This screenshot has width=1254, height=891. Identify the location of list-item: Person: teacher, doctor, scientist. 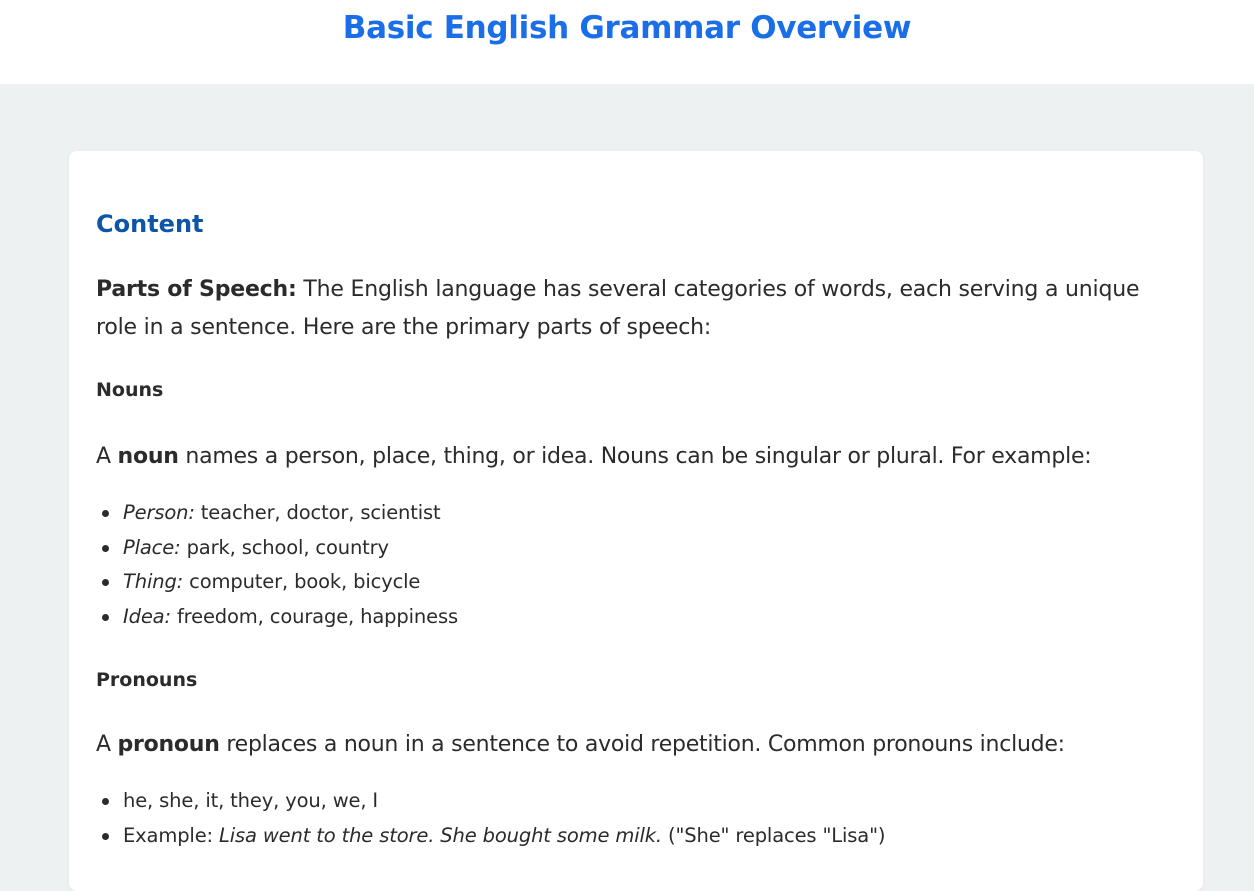
(277, 513).